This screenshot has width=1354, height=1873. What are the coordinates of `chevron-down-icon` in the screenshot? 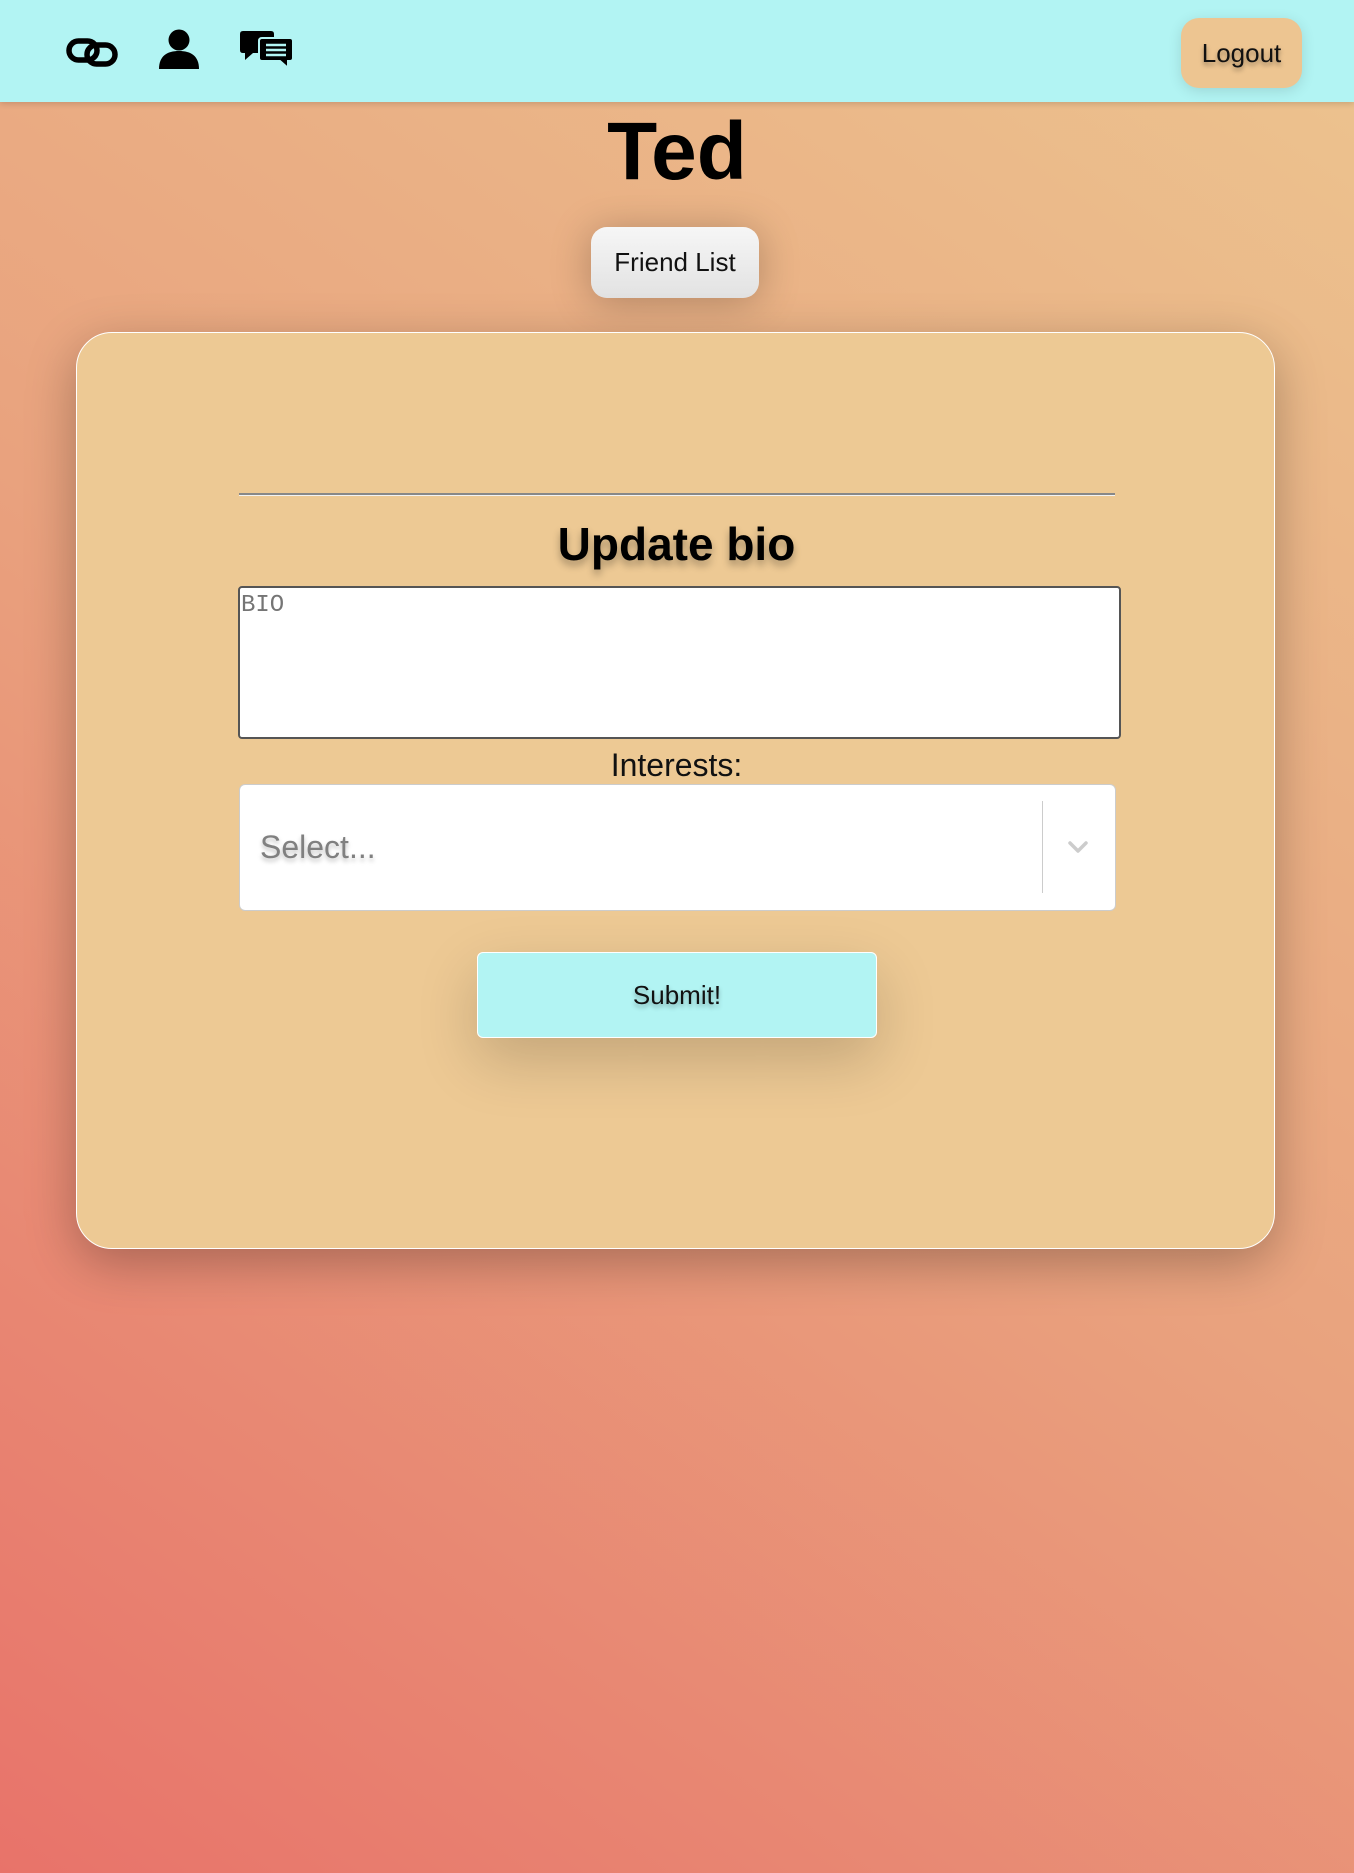 It's located at (1078, 847).